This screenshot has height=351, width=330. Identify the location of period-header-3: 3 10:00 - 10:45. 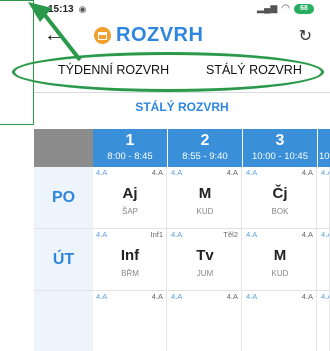
(280, 148).